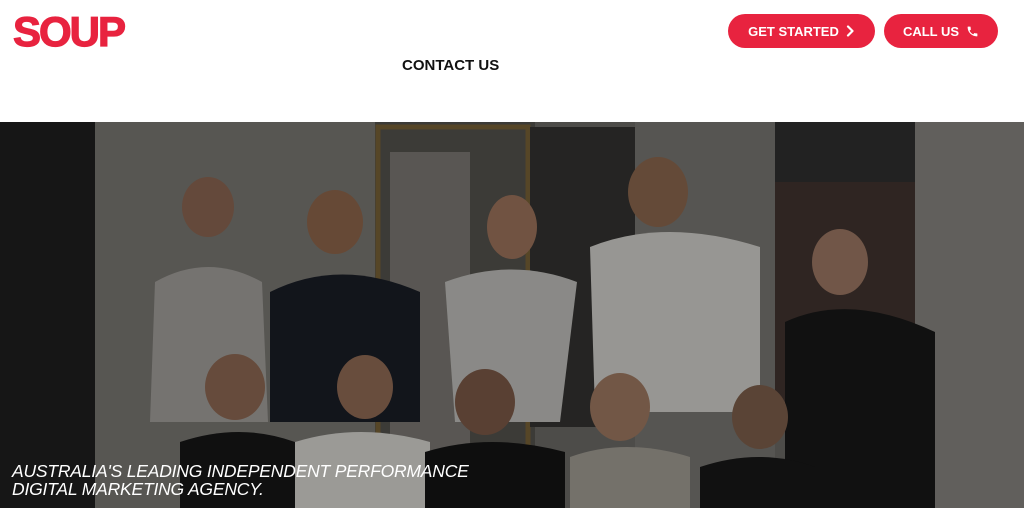  I want to click on get-started-button: GET STARTED, so click(801, 31).